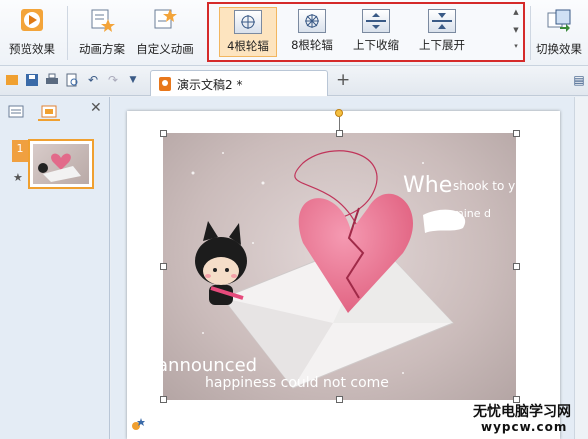  What do you see at coordinates (484, 186) in the screenshot?
I see `slide-text-shook: shook to y` at bounding box center [484, 186].